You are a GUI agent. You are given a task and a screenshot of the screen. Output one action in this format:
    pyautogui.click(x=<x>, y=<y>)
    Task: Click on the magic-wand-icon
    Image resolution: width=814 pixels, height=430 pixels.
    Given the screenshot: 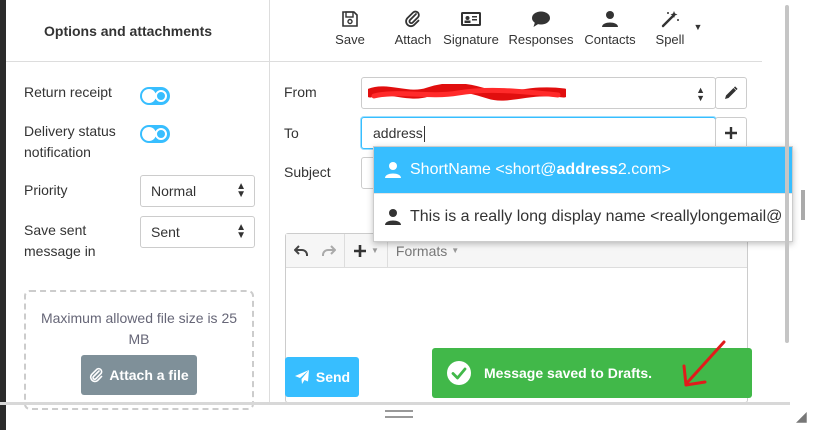 What is the action you would take?
    pyautogui.click(x=670, y=19)
    